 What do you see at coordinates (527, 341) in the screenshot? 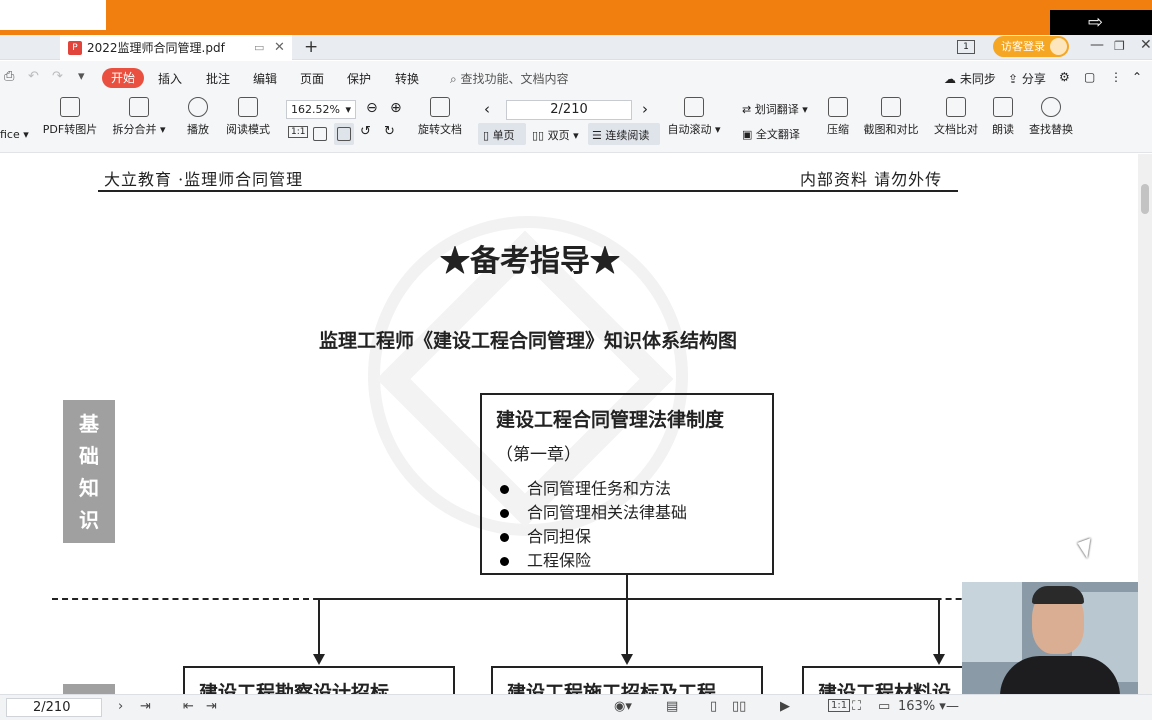
I see `document-subtitle: 监理工程师《建设工程合同管理》知识体系结构图` at bounding box center [527, 341].